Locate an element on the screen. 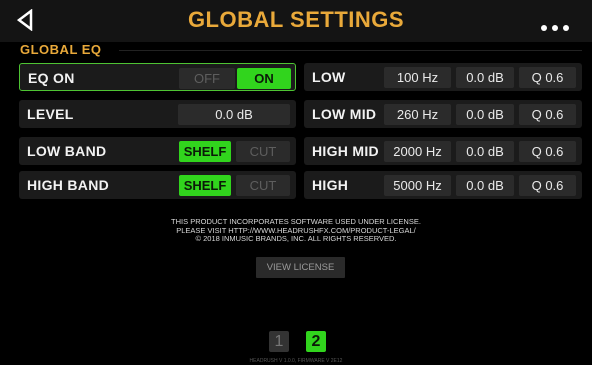  firmware-version: HEADRUSH V 1.0.0, FIRMWARE V 2E12 is located at coordinates (296, 361).